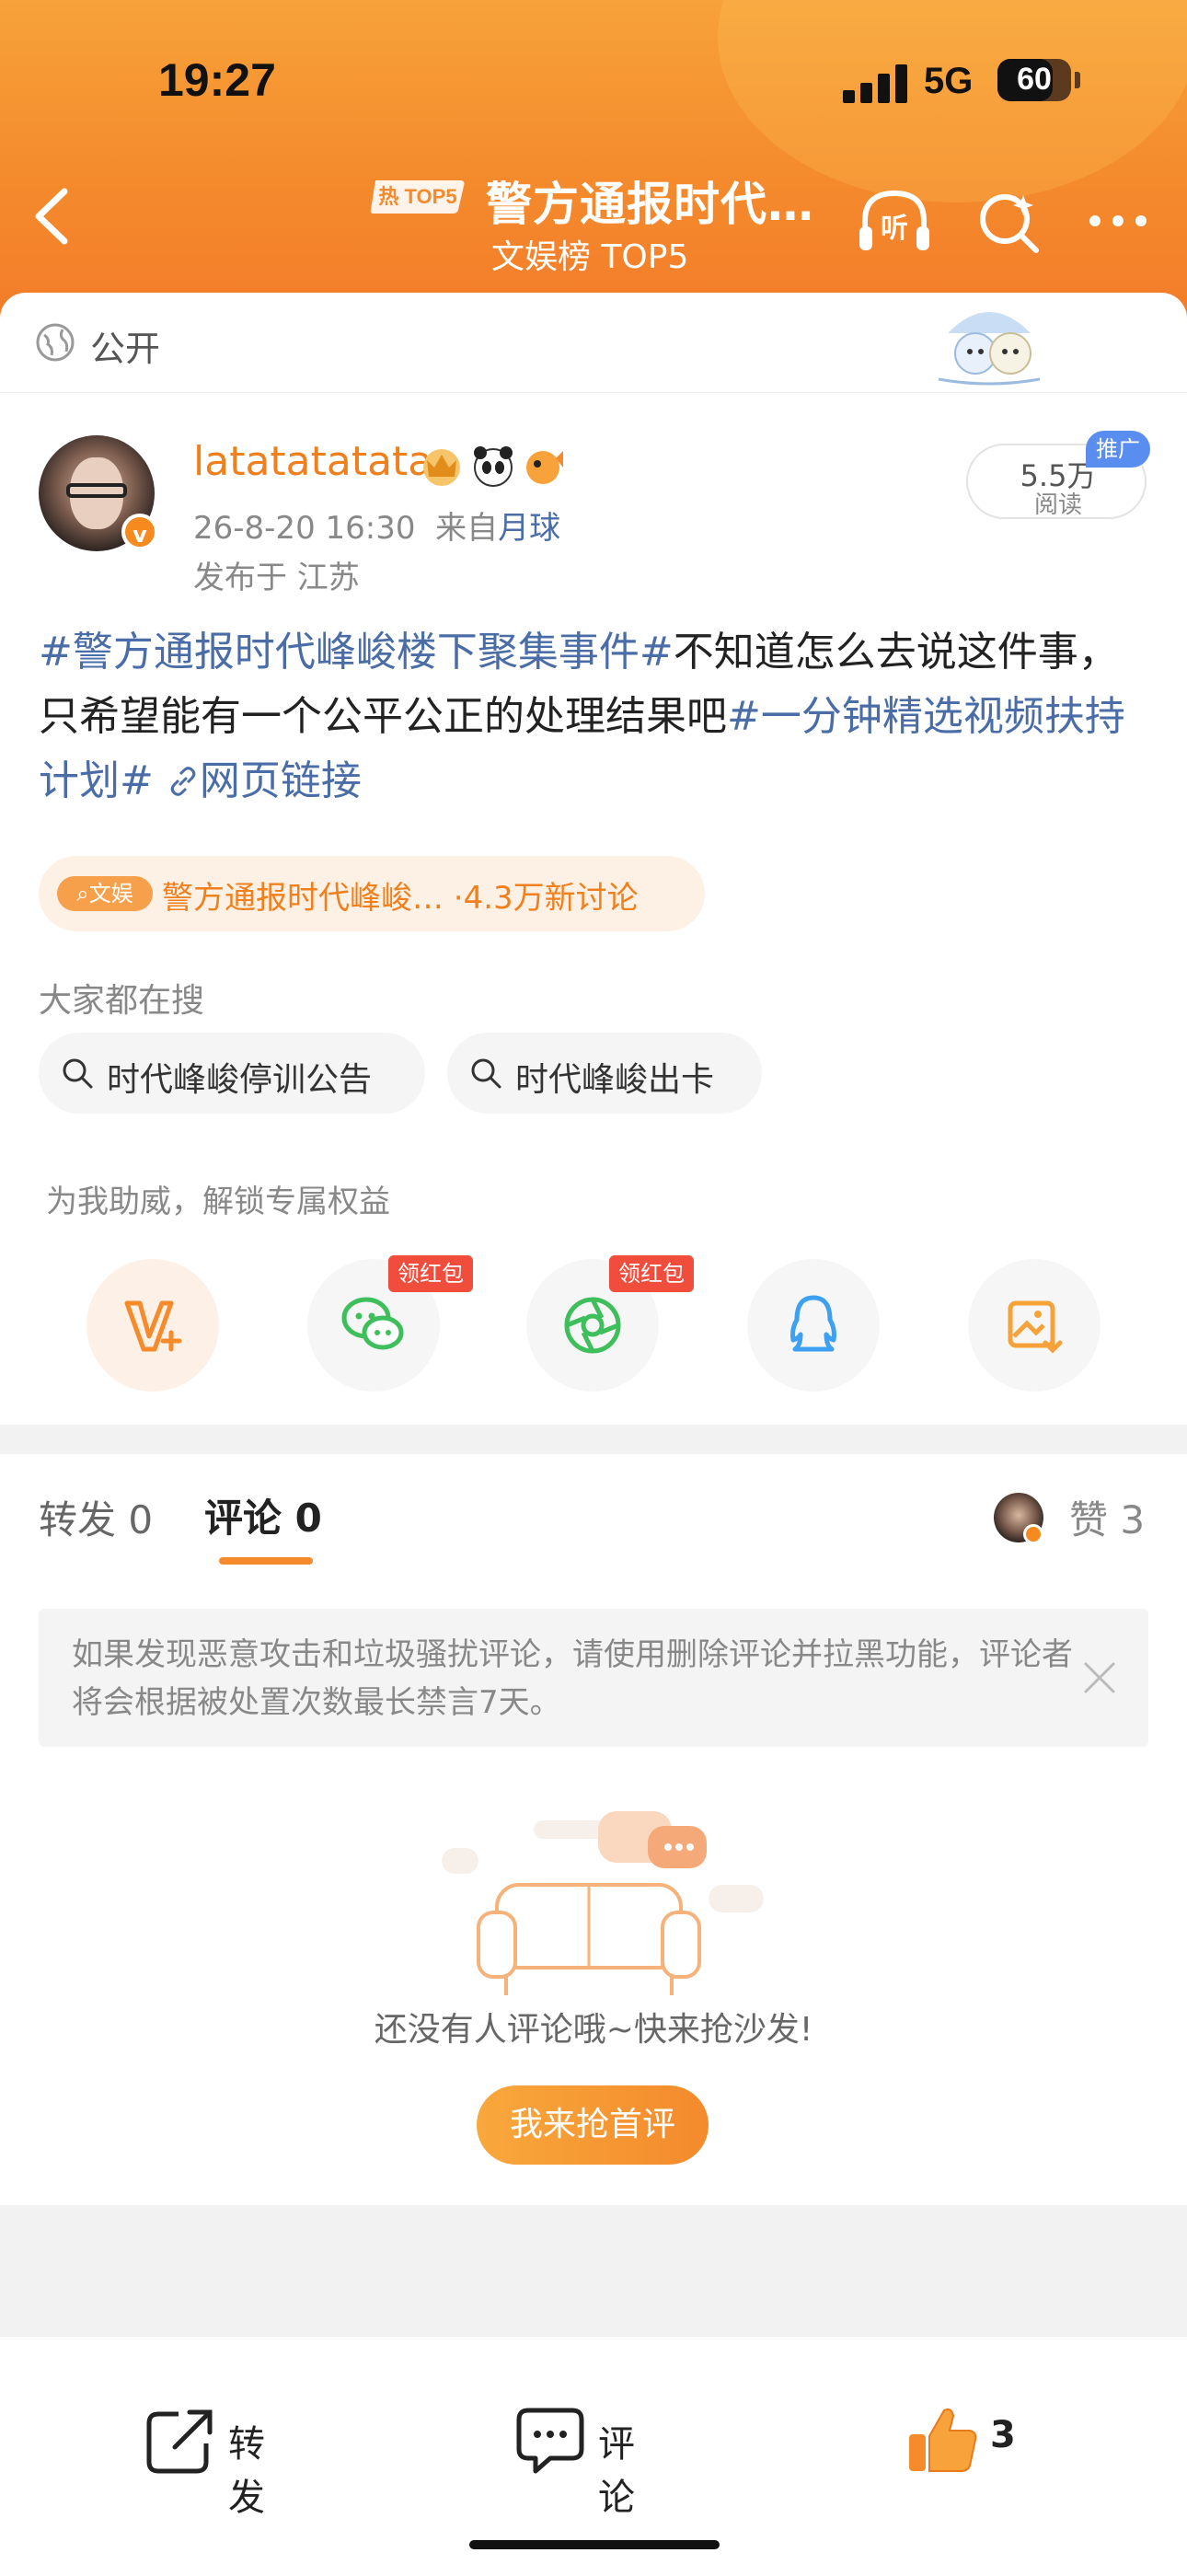 The image size is (1187, 2576). What do you see at coordinates (82, 894) in the screenshot?
I see `topic-search-icon: ⌕` at bounding box center [82, 894].